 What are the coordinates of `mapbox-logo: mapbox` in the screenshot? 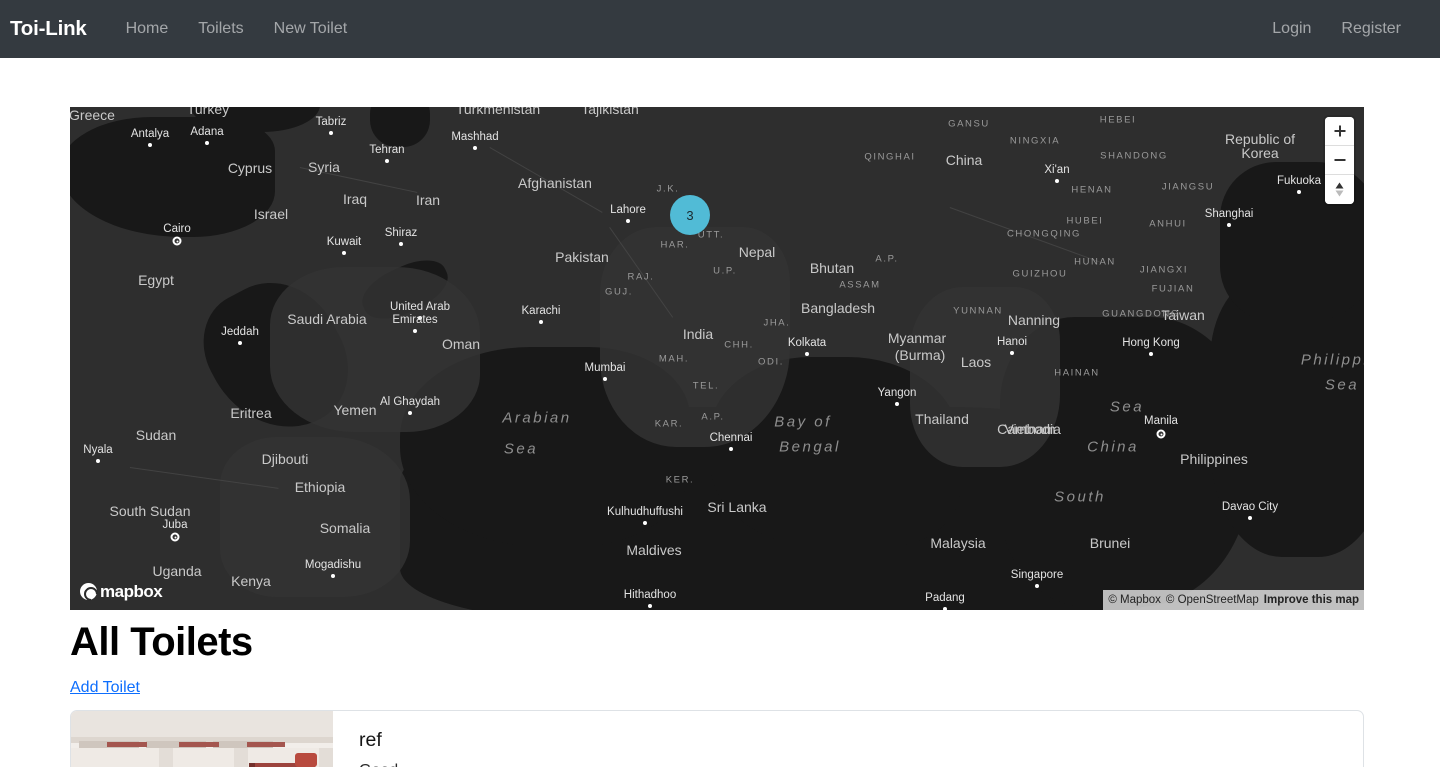 It's located at (121, 591).